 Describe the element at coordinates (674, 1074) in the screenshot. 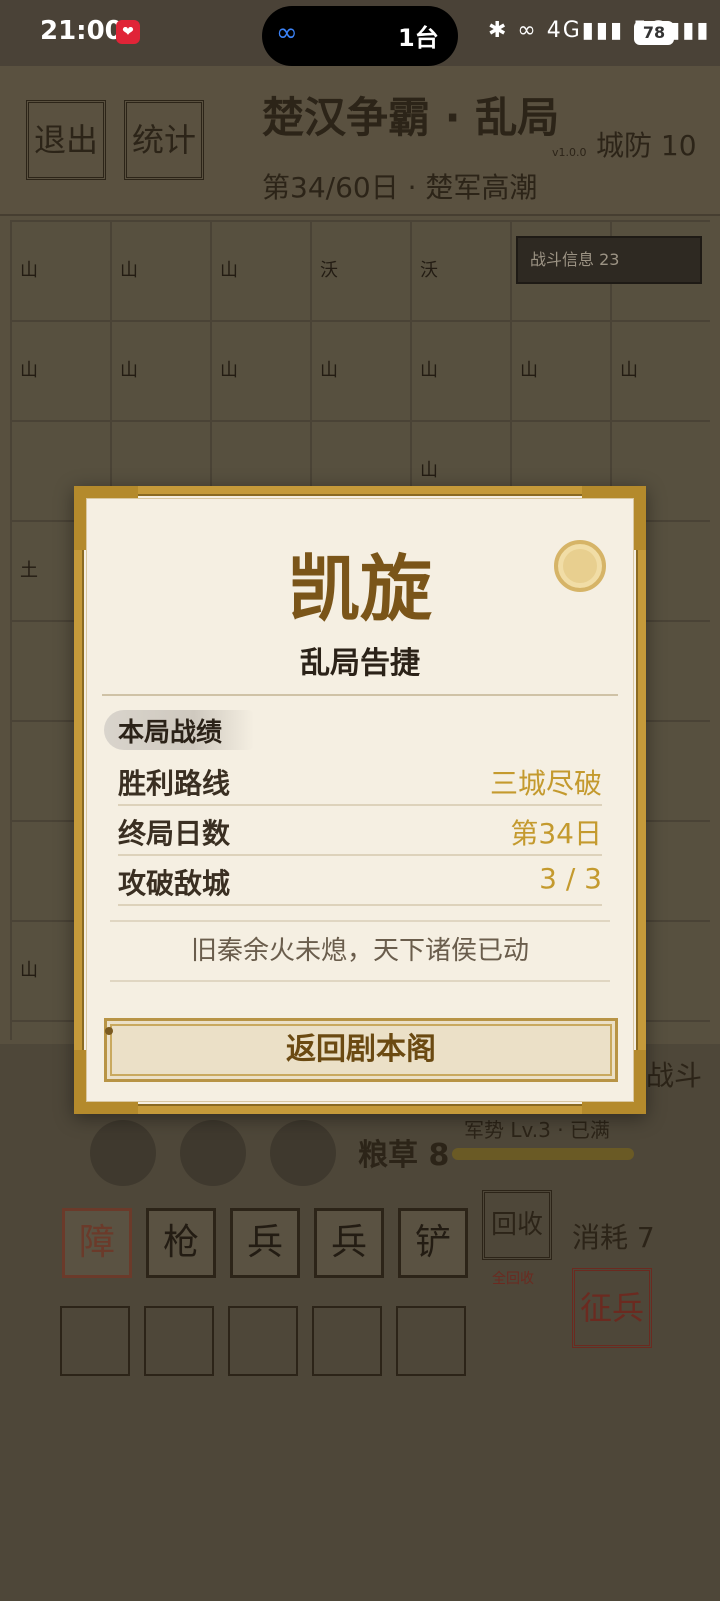

I see `battle-label: 战斗` at that location.